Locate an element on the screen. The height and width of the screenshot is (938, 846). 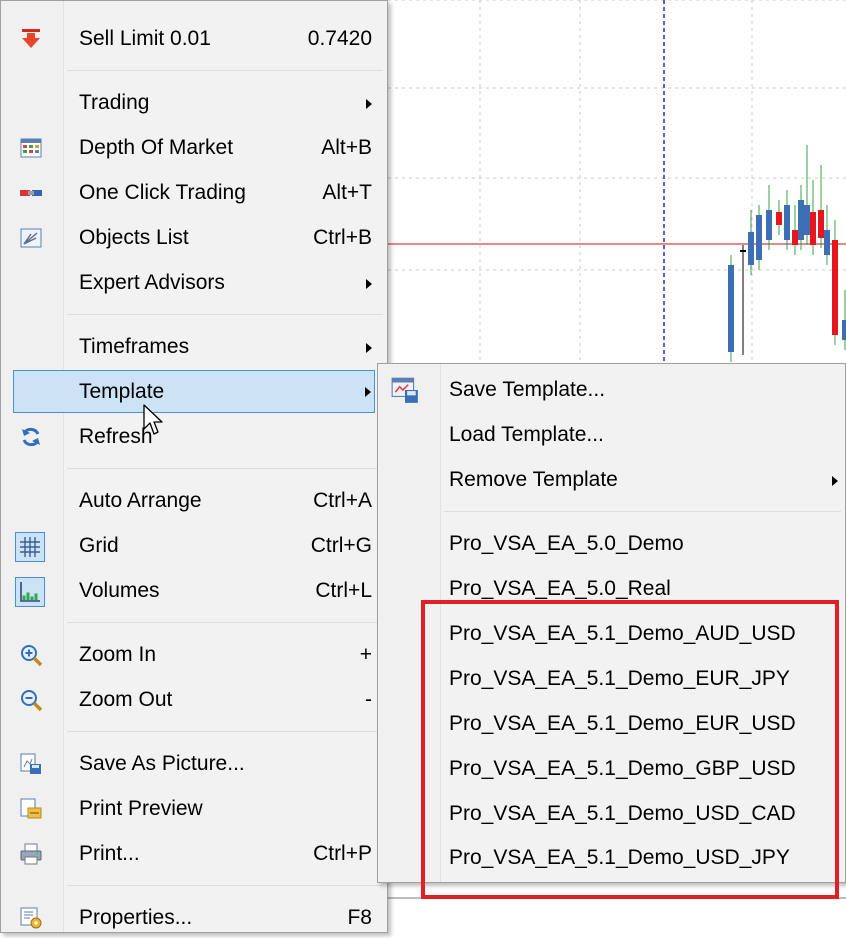
submenu-item-template: Pro_VSA_EA_5.1_Demo_USD_CAD is located at coordinates (613, 814).